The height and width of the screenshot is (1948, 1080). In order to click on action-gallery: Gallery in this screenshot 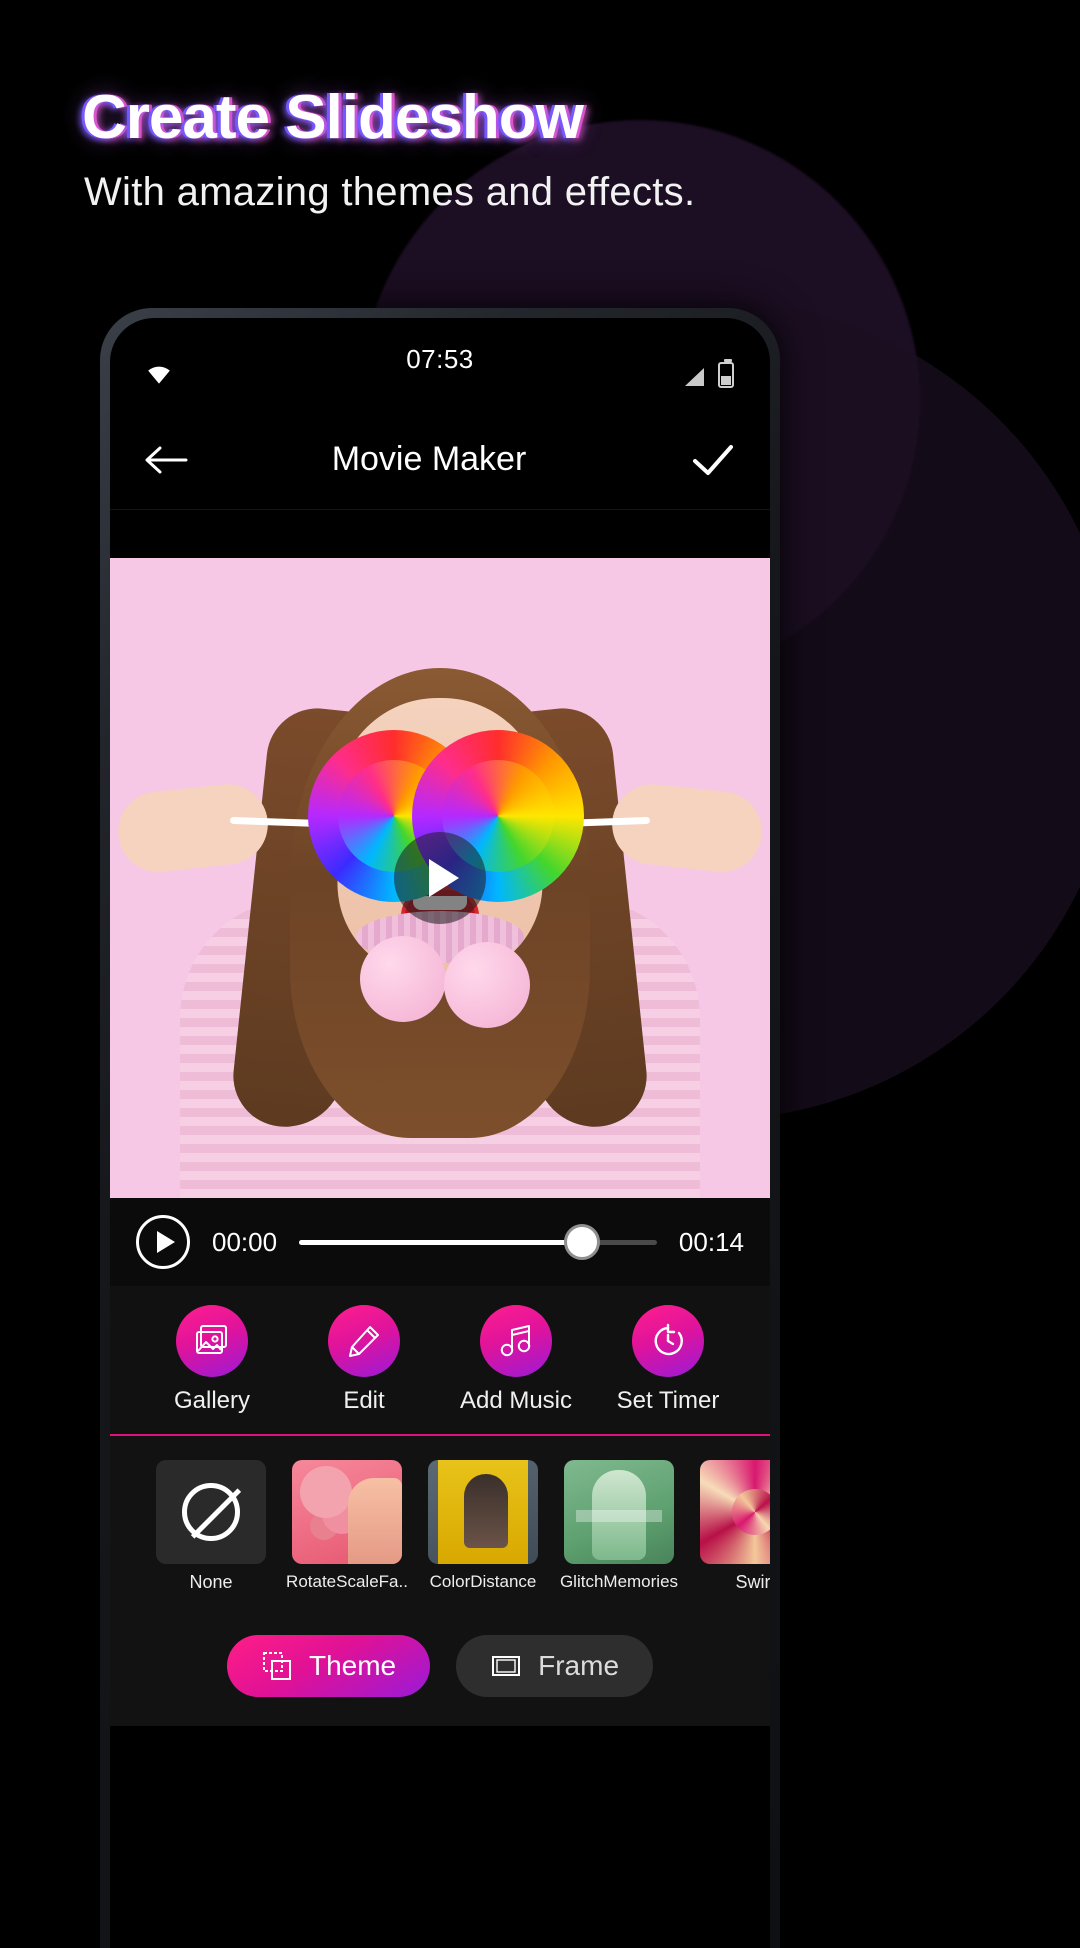, I will do `click(212, 1360)`.